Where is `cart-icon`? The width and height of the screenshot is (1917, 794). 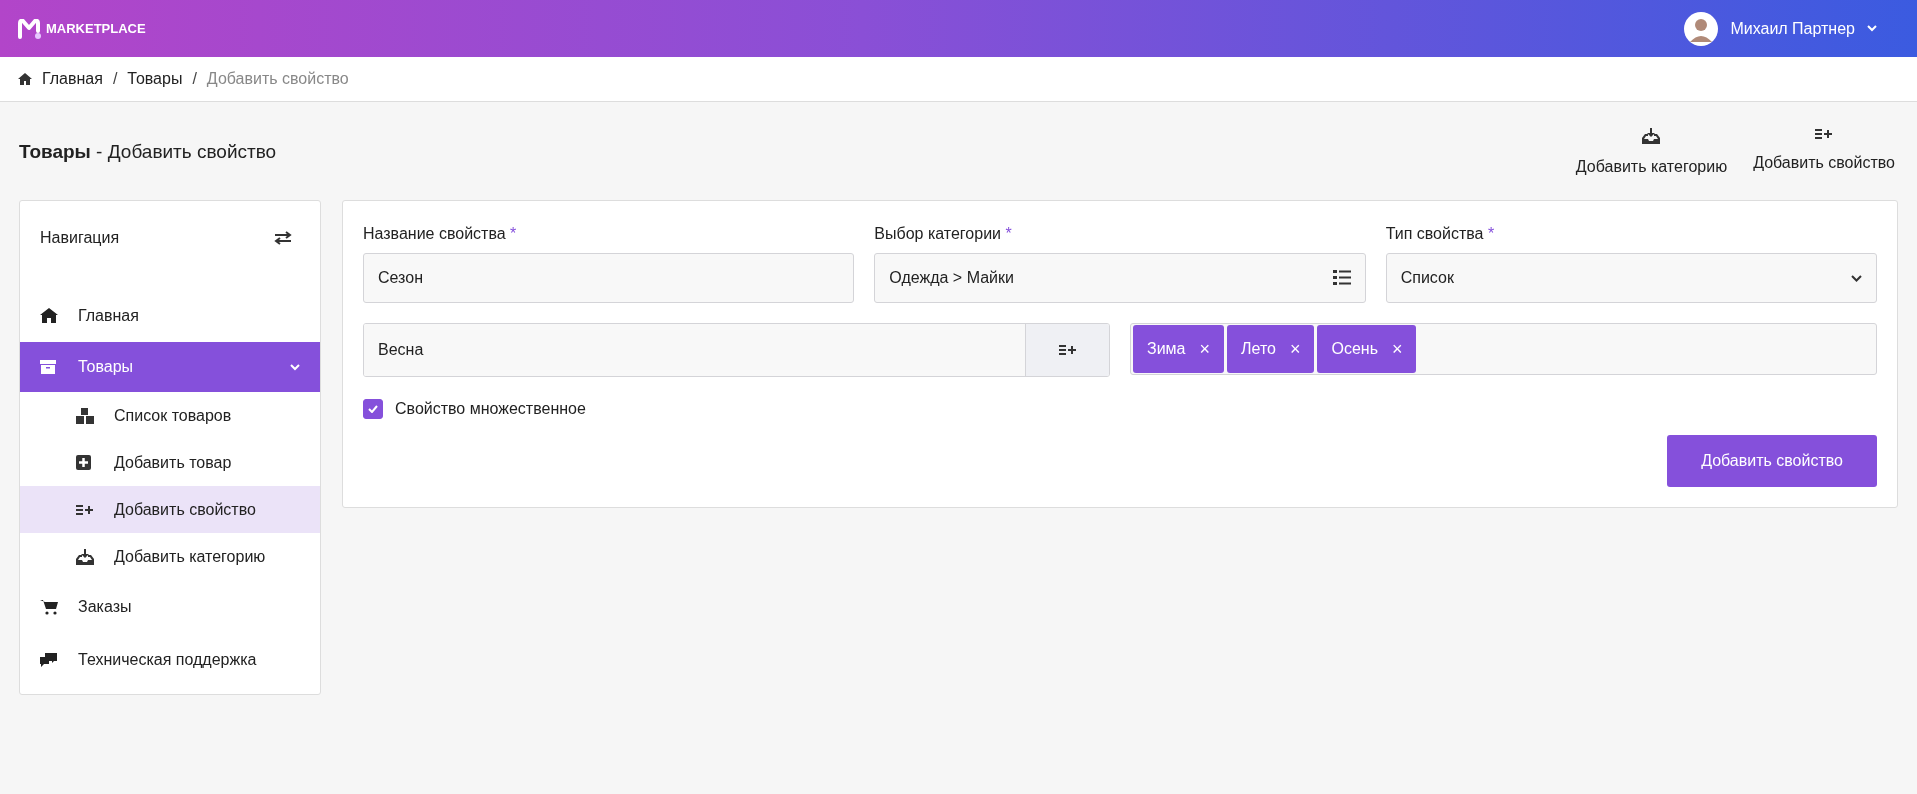
cart-icon is located at coordinates (49, 606).